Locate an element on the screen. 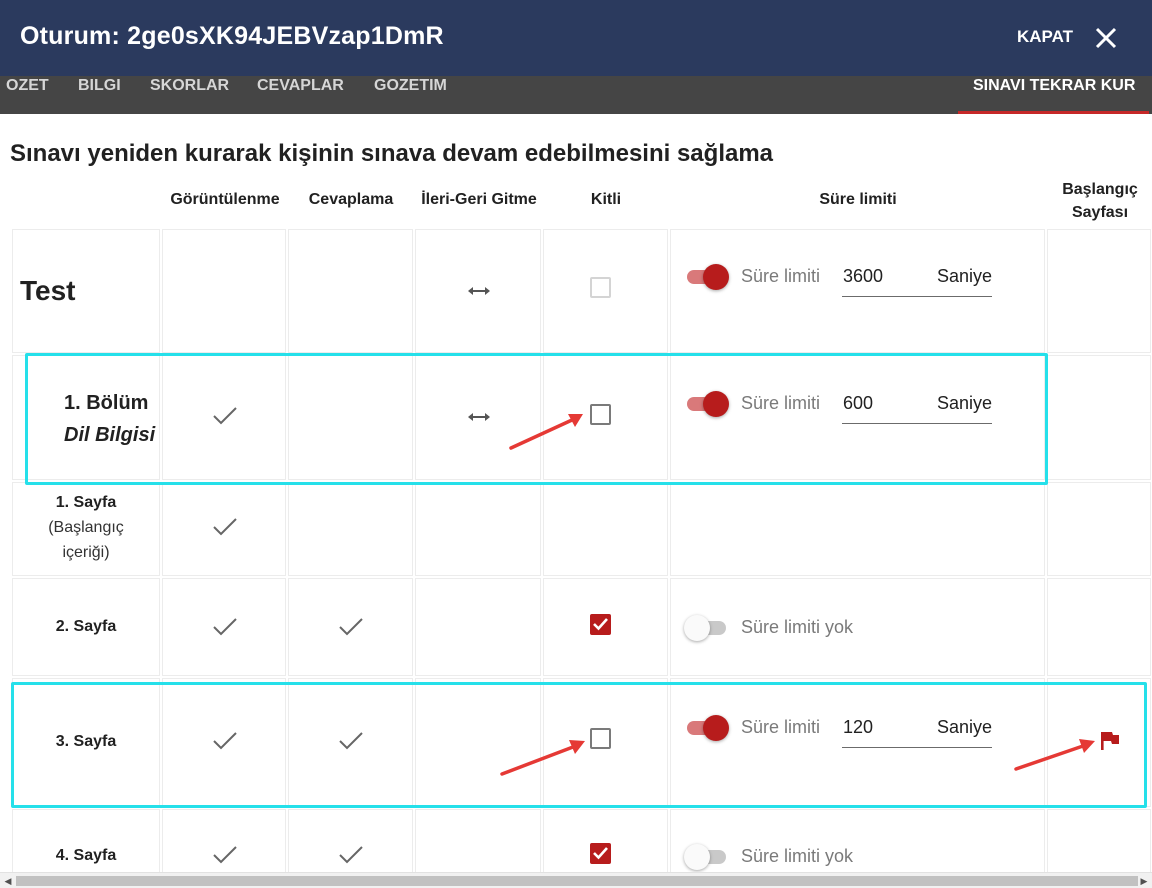 Image resolution: width=1152 pixels, height=888 pixels. tab-cevaplar: CEVAPLAR is located at coordinates (300, 95).